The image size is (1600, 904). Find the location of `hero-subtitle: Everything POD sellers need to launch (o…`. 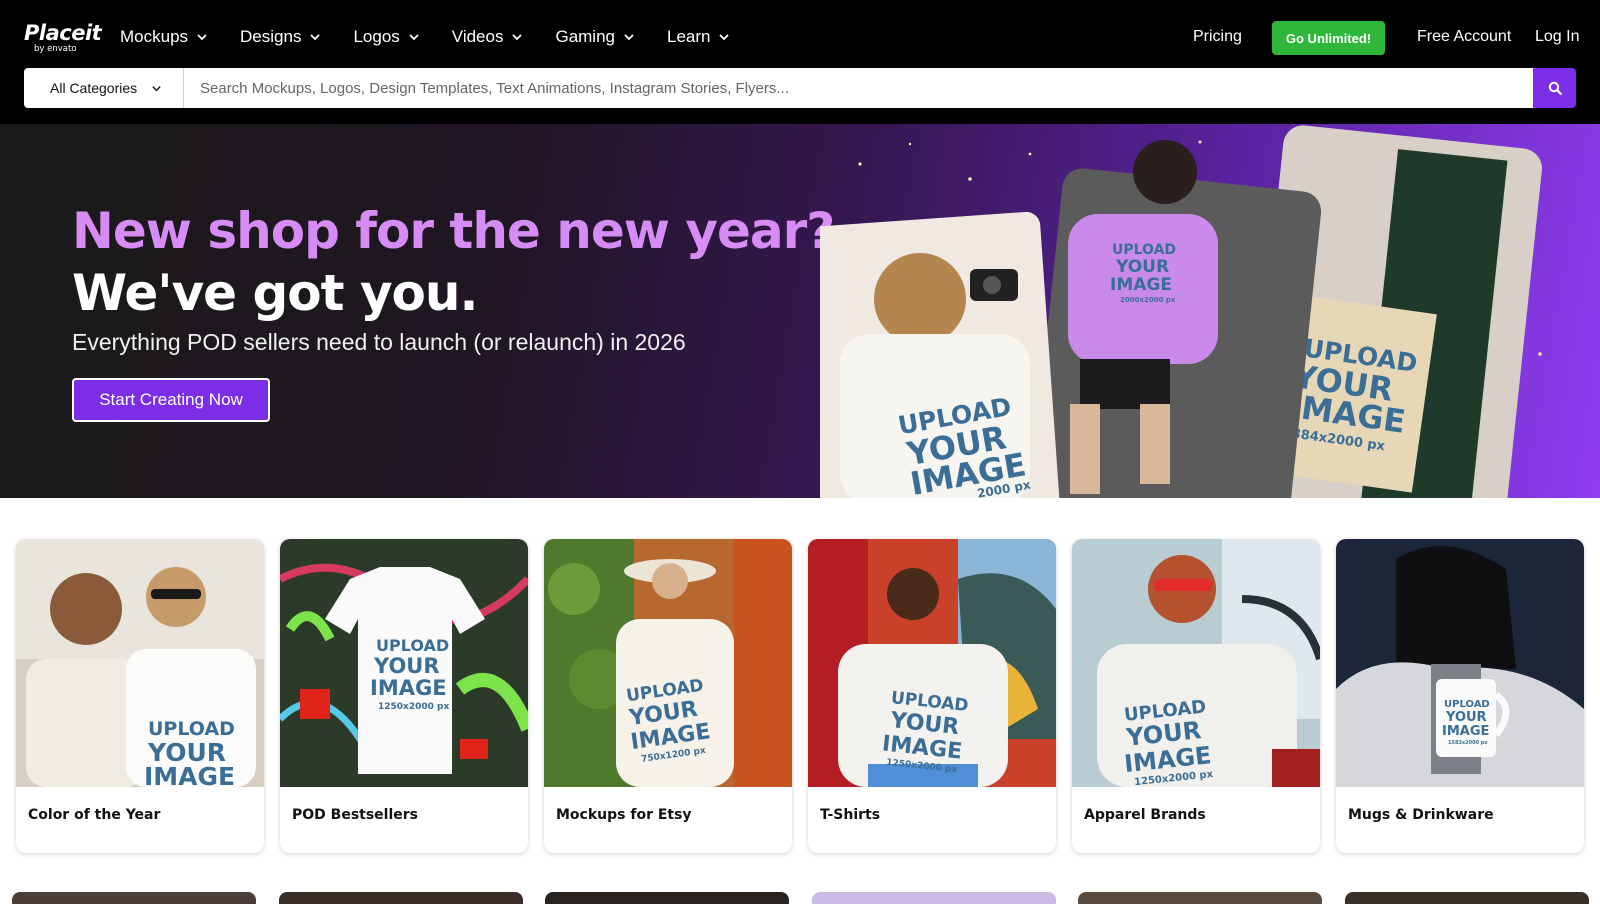

hero-subtitle: Everything POD sellers need to launch (o… is located at coordinates (379, 342).